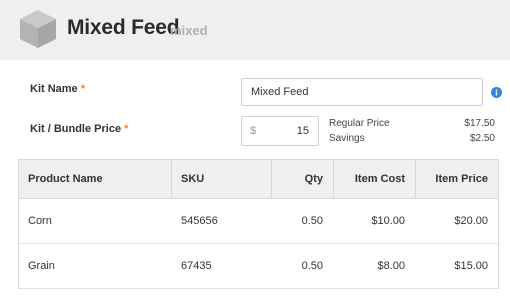 This screenshot has height=297, width=510. I want to click on bundle-price-value: 15, so click(302, 131).